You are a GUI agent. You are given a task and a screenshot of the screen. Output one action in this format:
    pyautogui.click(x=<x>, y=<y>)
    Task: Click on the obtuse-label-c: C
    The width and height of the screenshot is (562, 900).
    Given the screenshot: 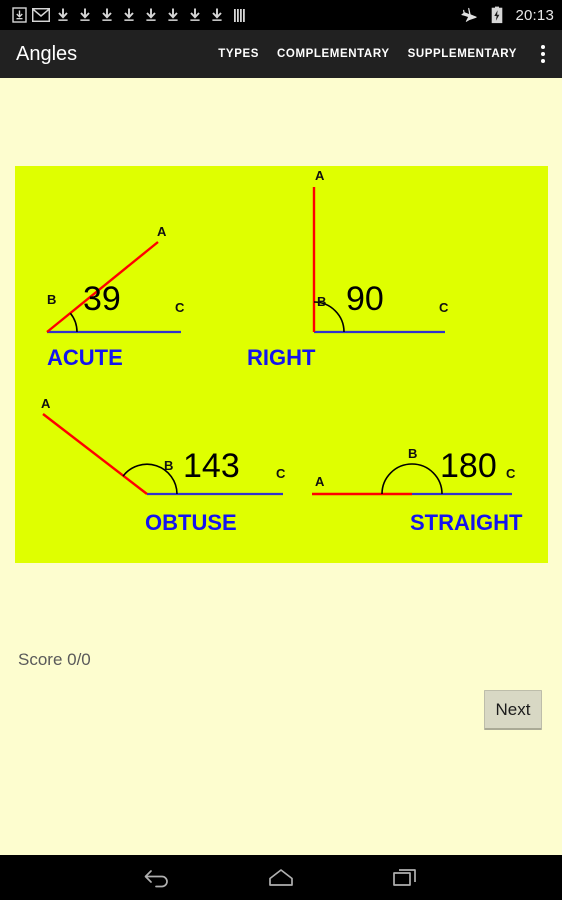 What is the action you would take?
    pyautogui.click(x=281, y=473)
    